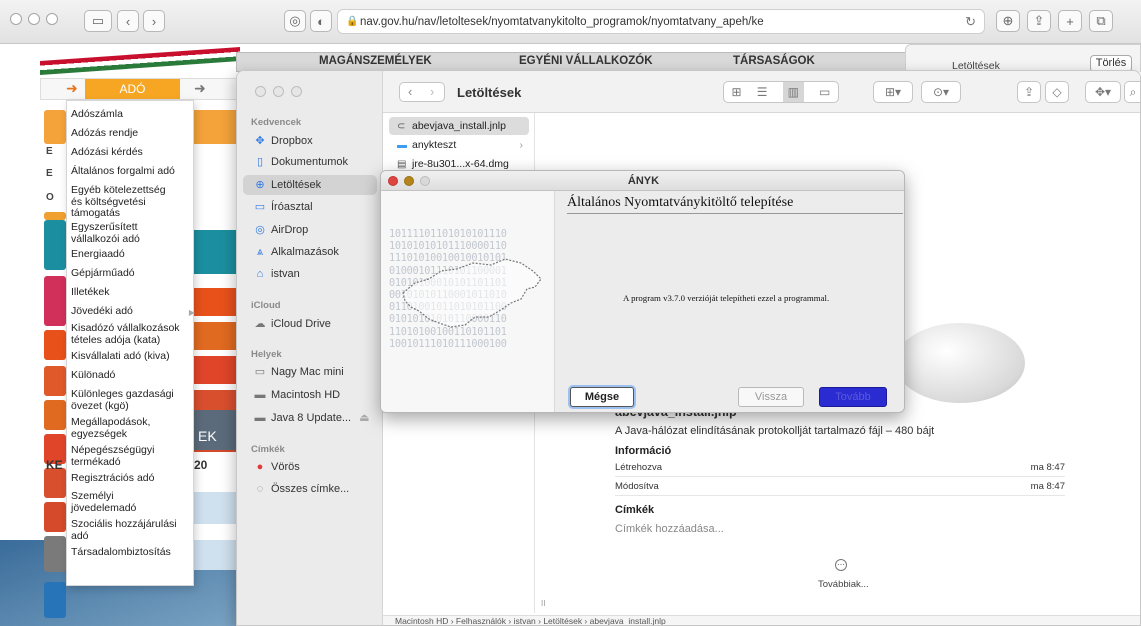 The height and width of the screenshot is (626, 1141). I want to click on reload-icon: ↻, so click(970, 22).